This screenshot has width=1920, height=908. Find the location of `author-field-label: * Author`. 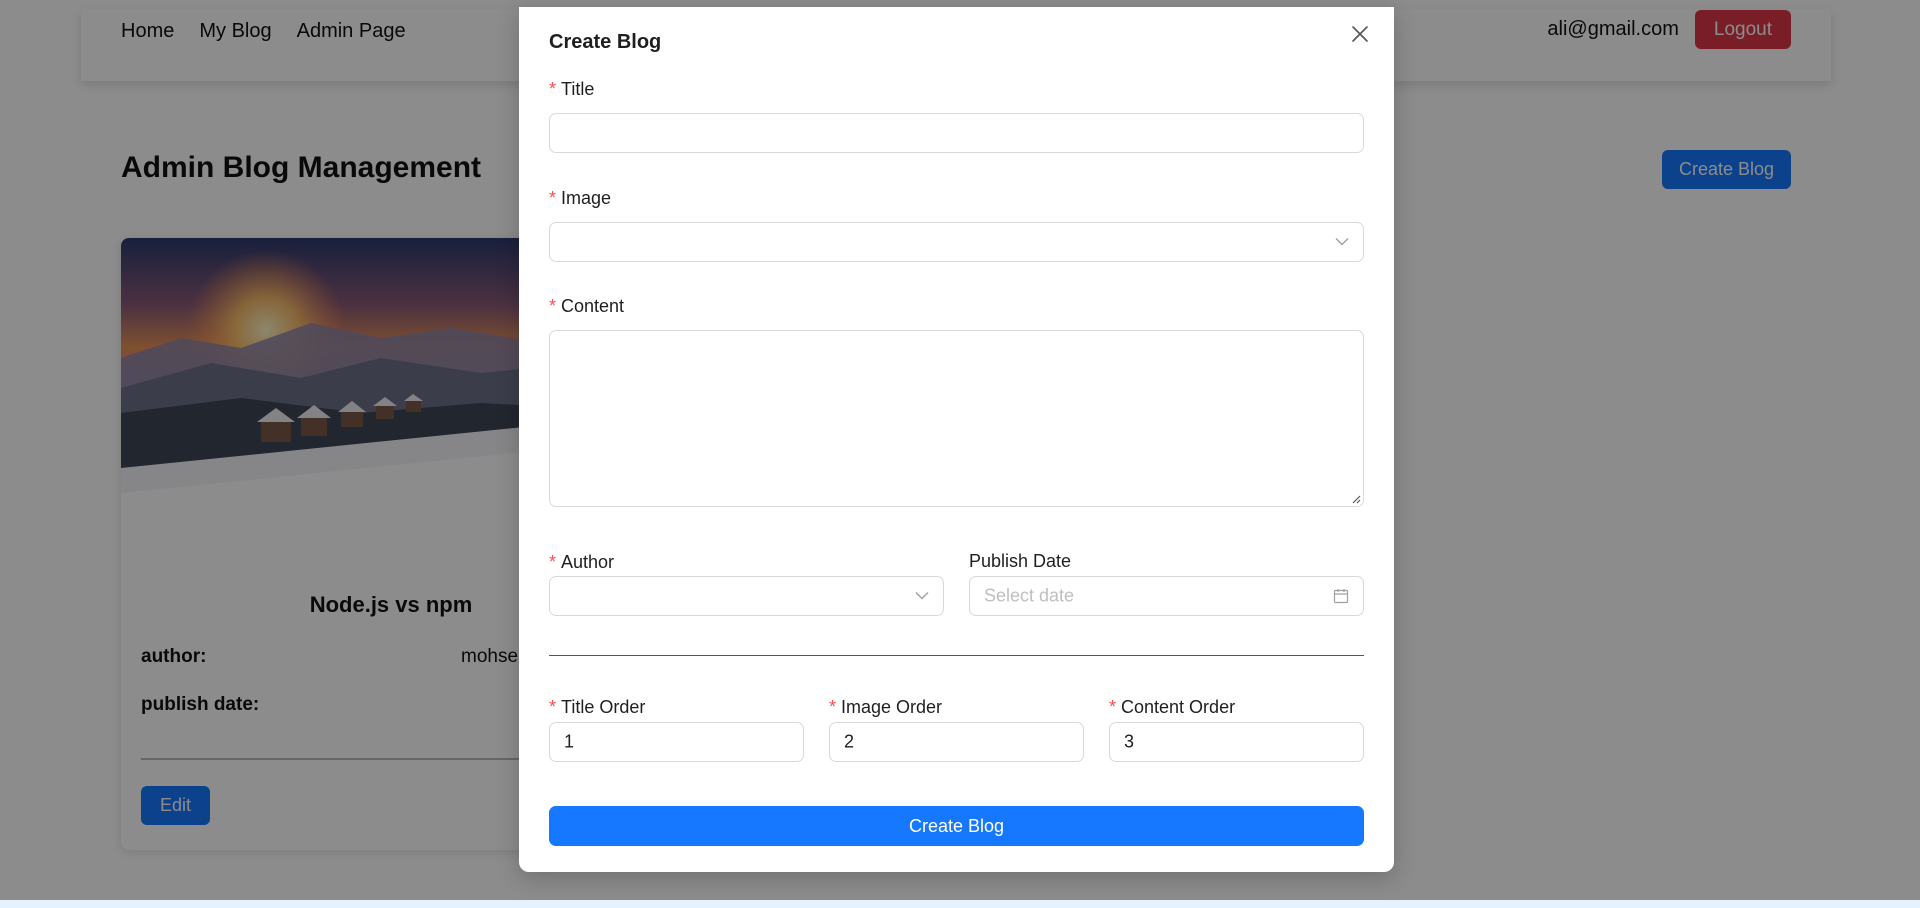

author-field-label: * Author is located at coordinates (582, 562).